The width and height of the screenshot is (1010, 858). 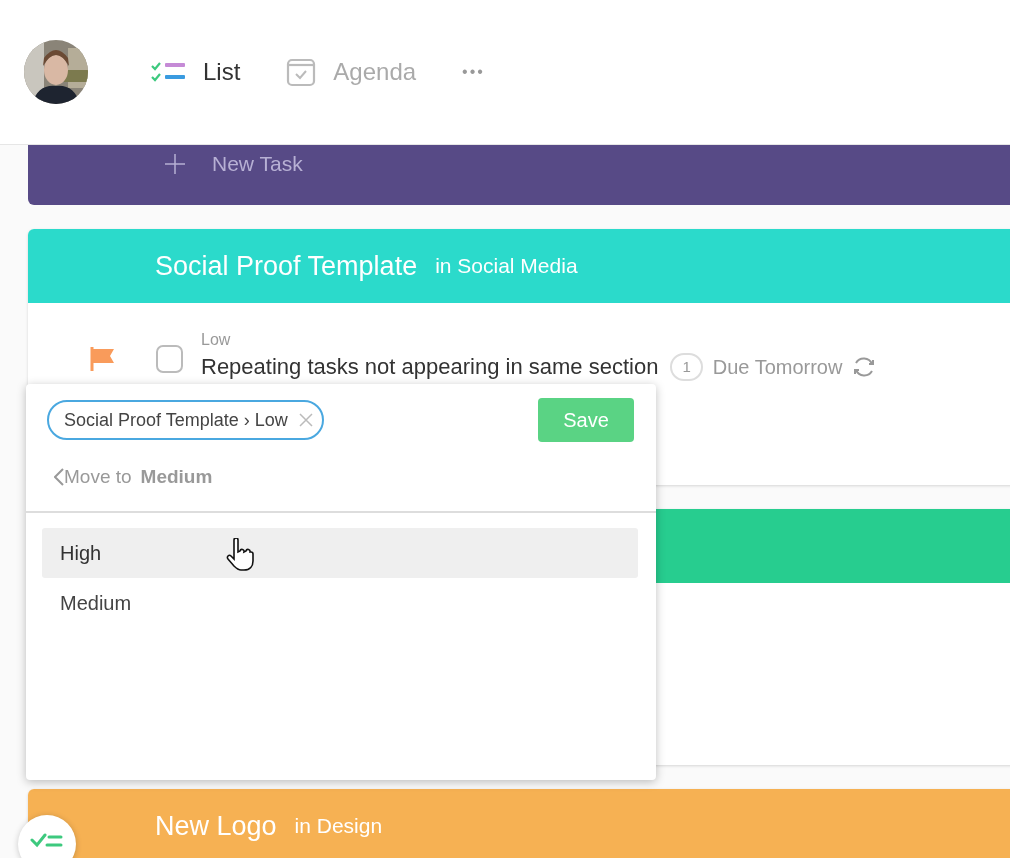 I want to click on view-tab: Agenda, so click(x=351, y=72).